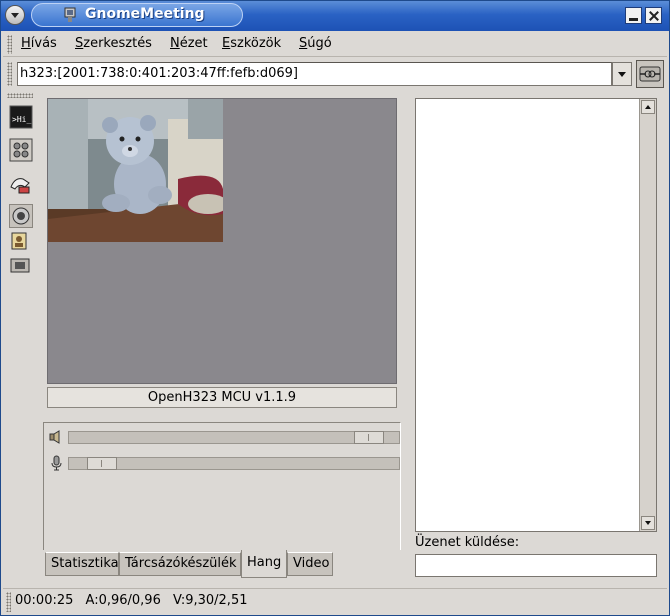 Image resolution: width=670 pixels, height=616 pixels. I want to click on remote-video-image, so click(135, 170).